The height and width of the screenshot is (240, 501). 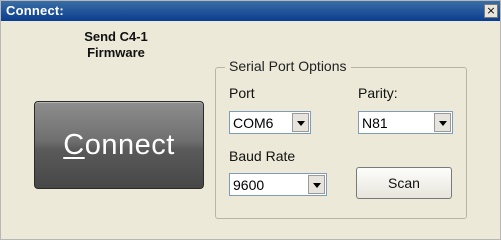 I want to click on baud-rate-value: 9600, so click(x=249, y=185).